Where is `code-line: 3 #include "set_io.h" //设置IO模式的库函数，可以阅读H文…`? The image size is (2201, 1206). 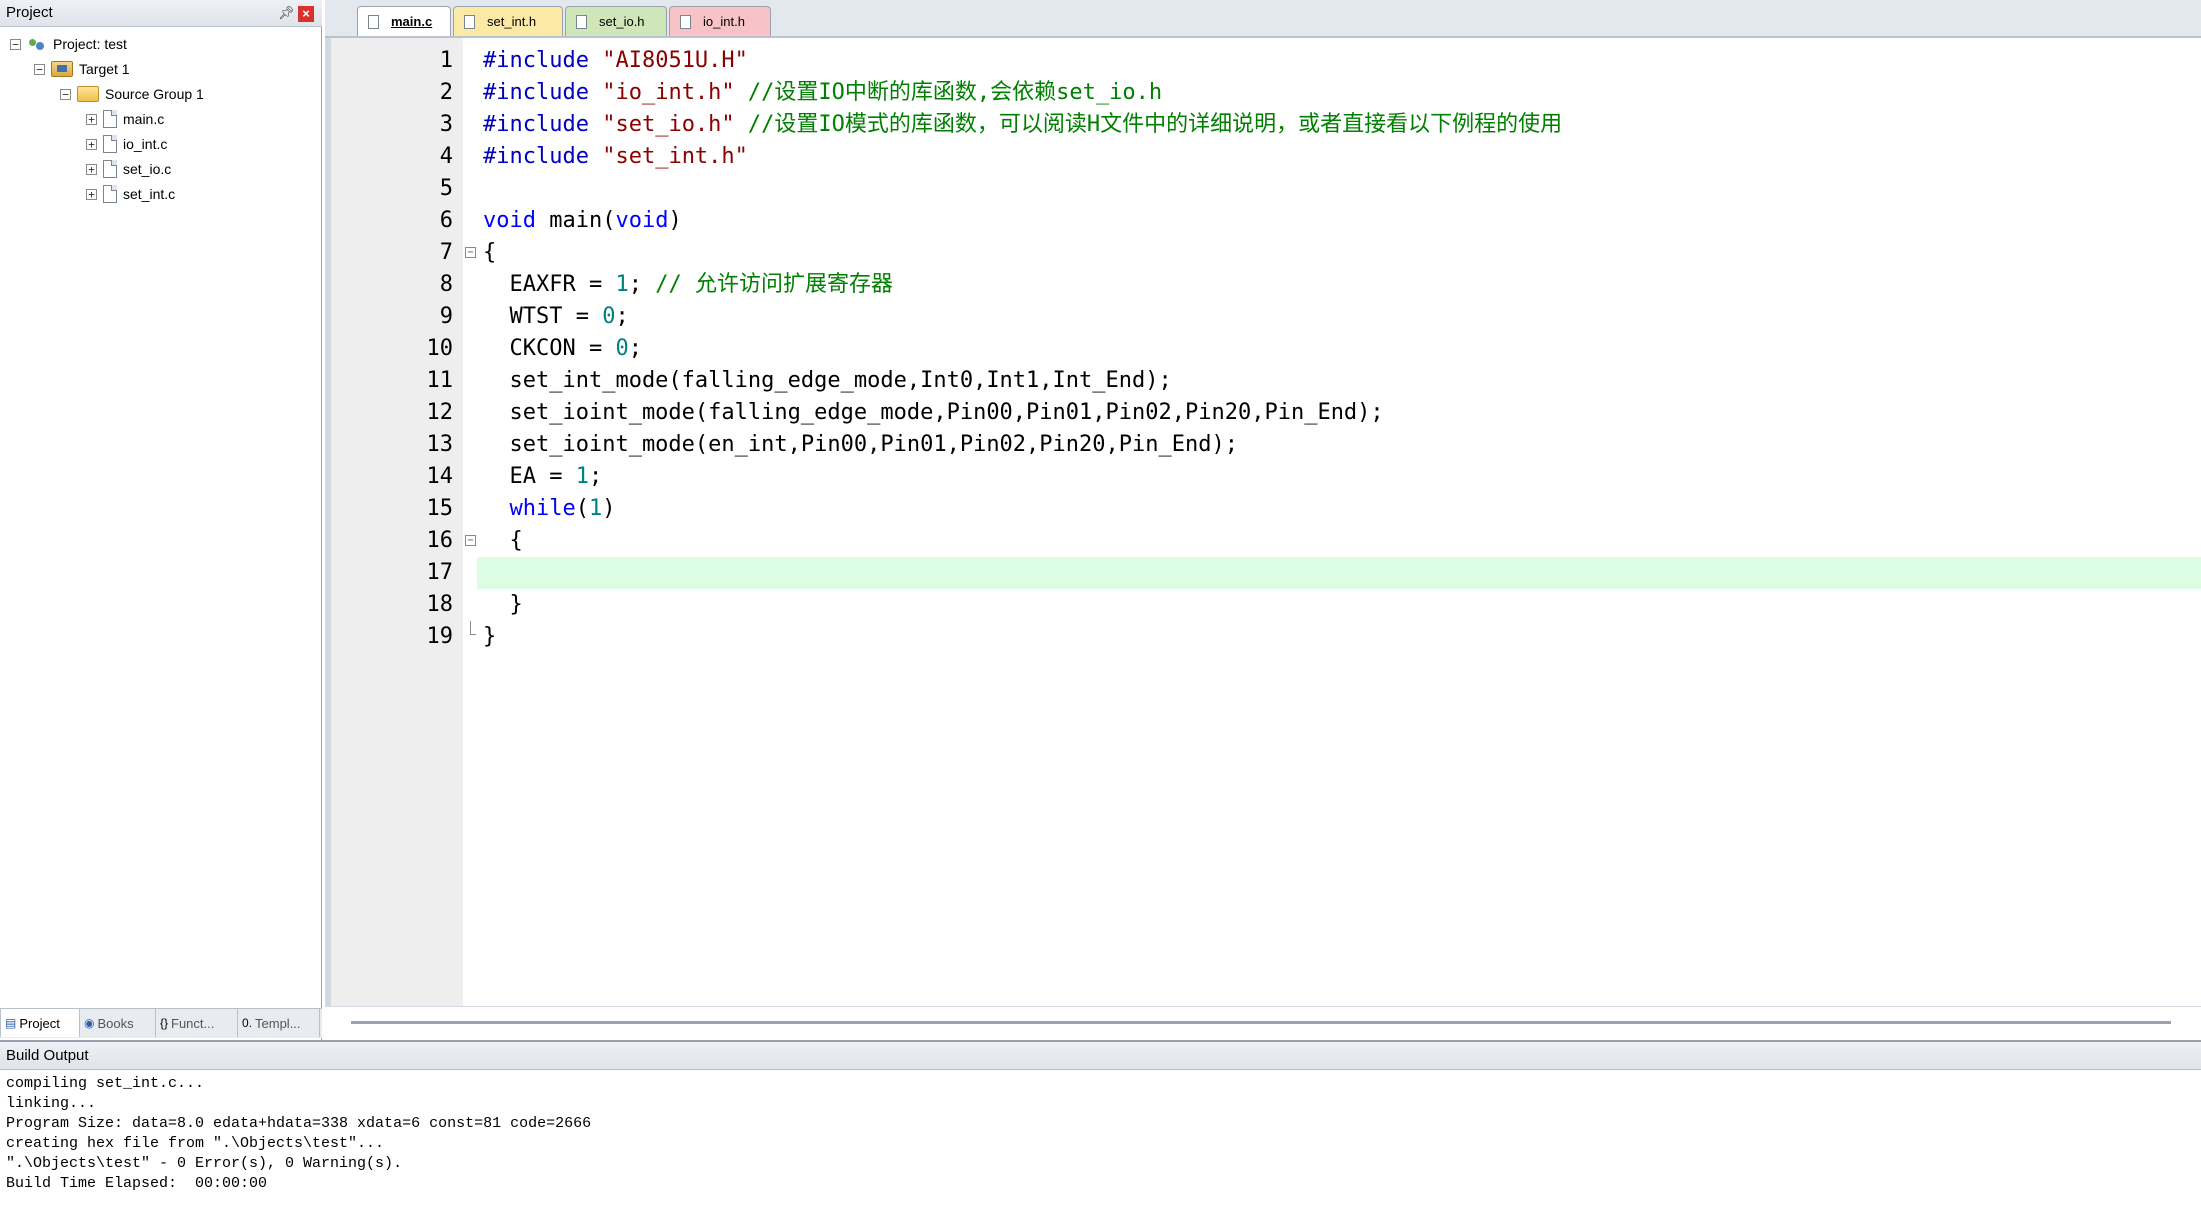
code-line: 3 #include "set_io.h" //设置IO模式的库函数，可以阅读H文… is located at coordinates (1266, 125).